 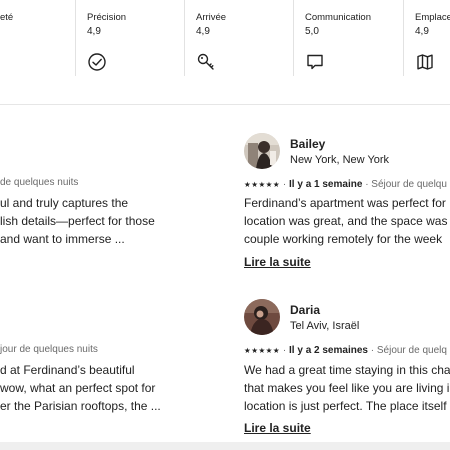 I want to click on key-icon, so click(x=205, y=61).